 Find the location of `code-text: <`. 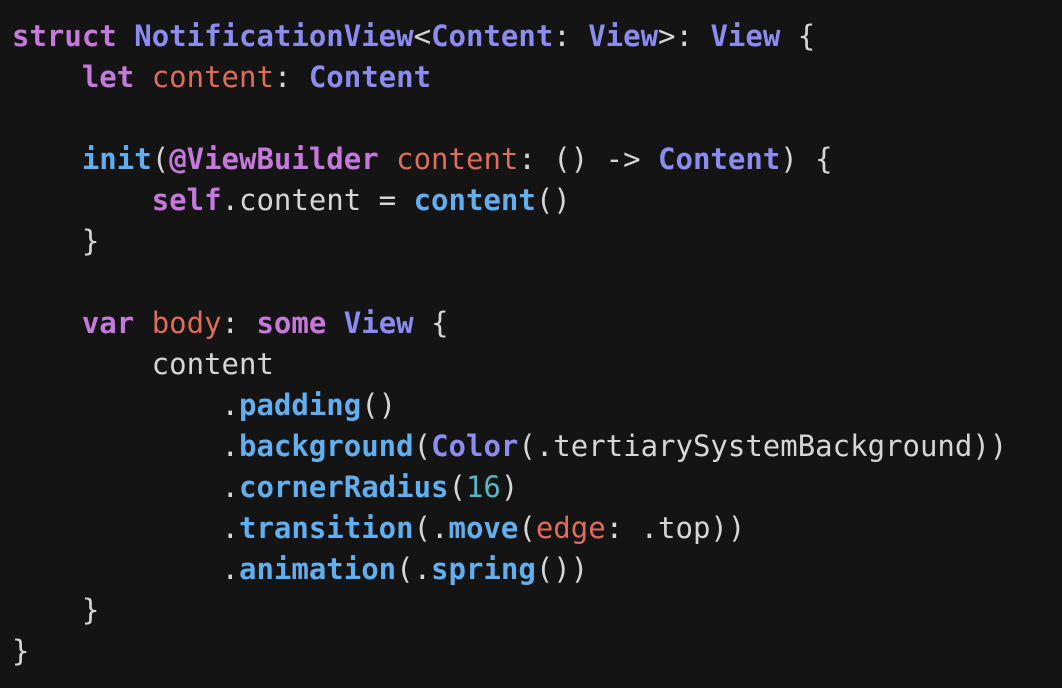

code-text: < is located at coordinates (422, 36).